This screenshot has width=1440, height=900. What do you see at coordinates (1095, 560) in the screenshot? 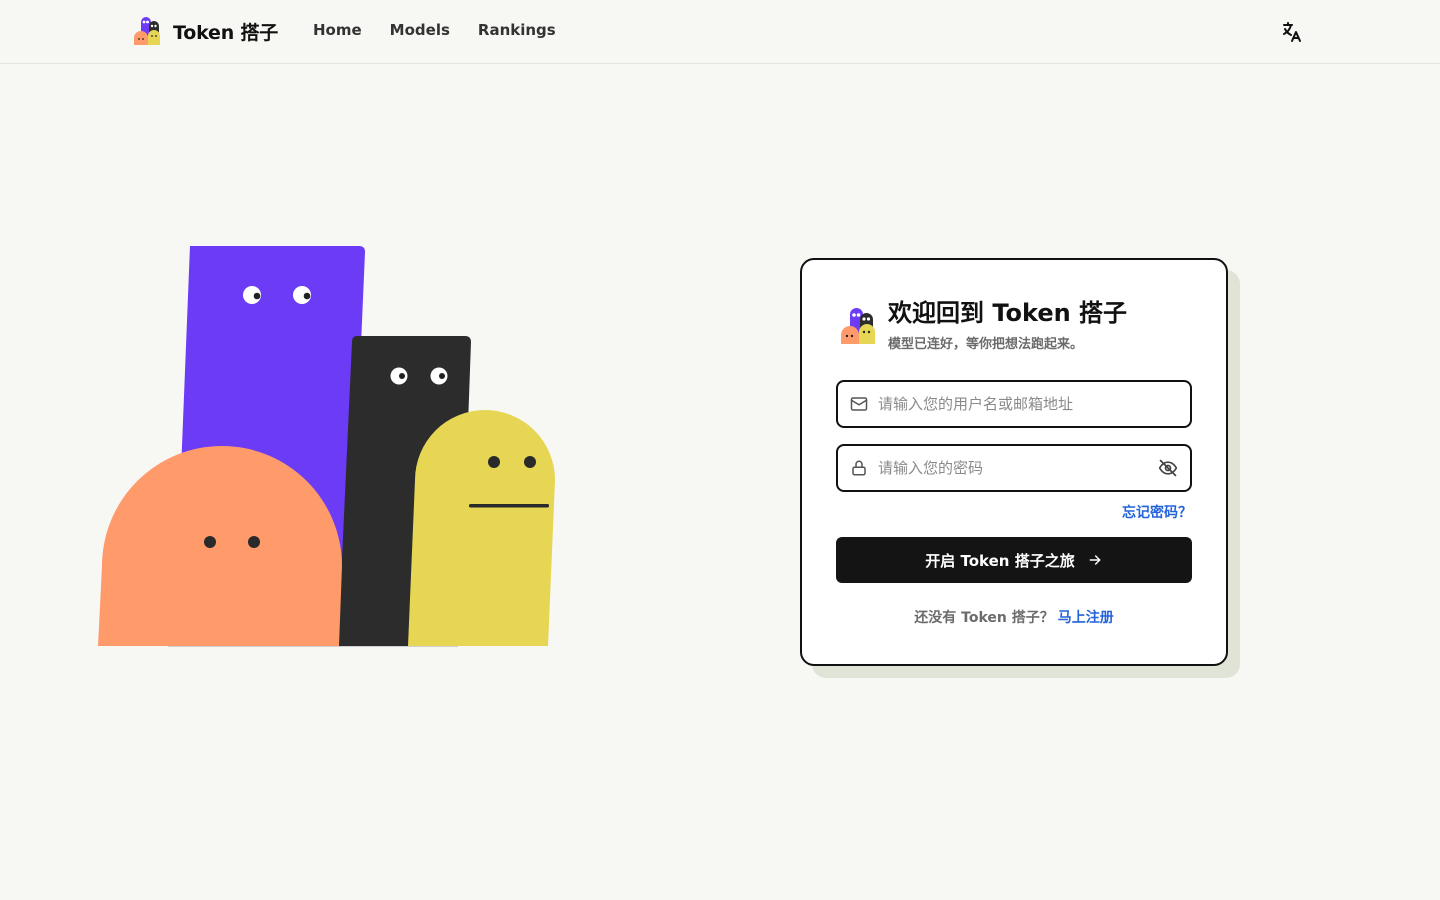
I see `arrow-right-icon` at bounding box center [1095, 560].